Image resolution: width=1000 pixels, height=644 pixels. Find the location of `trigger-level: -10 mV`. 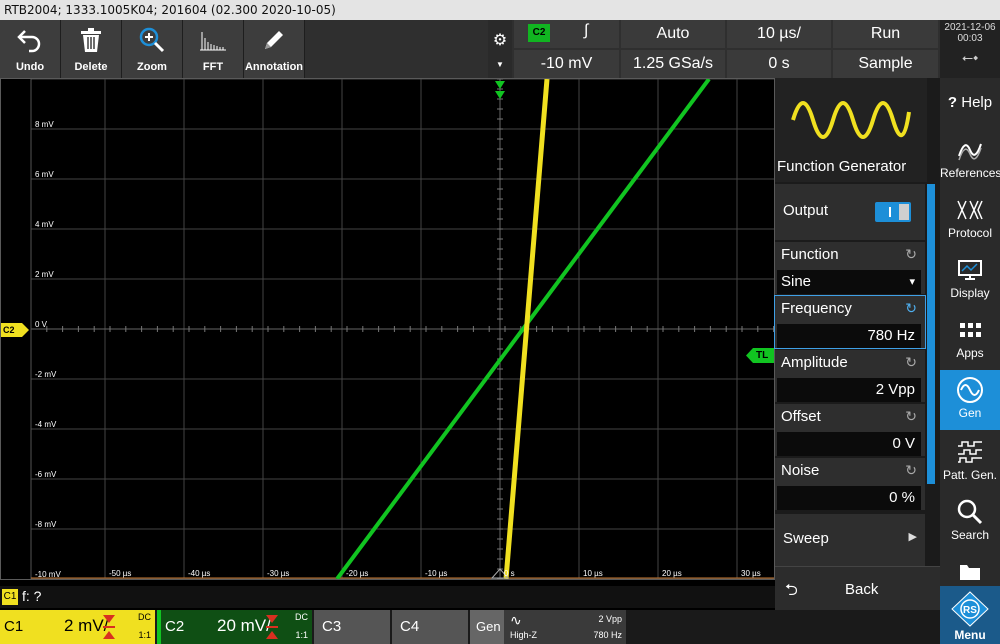

trigger-level: -10 mV is located at coordinates (566, 64).